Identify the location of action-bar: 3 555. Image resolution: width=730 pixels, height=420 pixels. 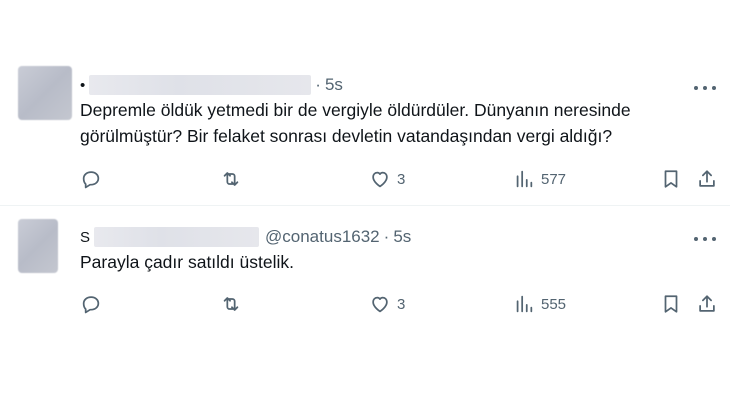
(365, 304).